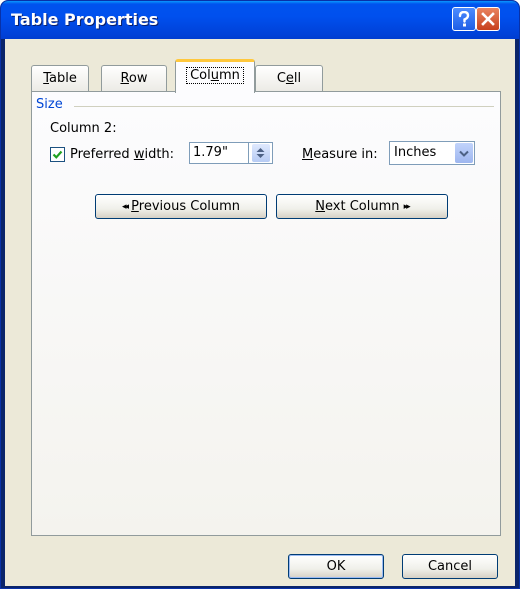 The height and width of the screenshot is (589, 520). What do you see at coordinates (85, 19) in the screenshot?
I see `window-title: Table Properties` at bounding box center [85, 19].